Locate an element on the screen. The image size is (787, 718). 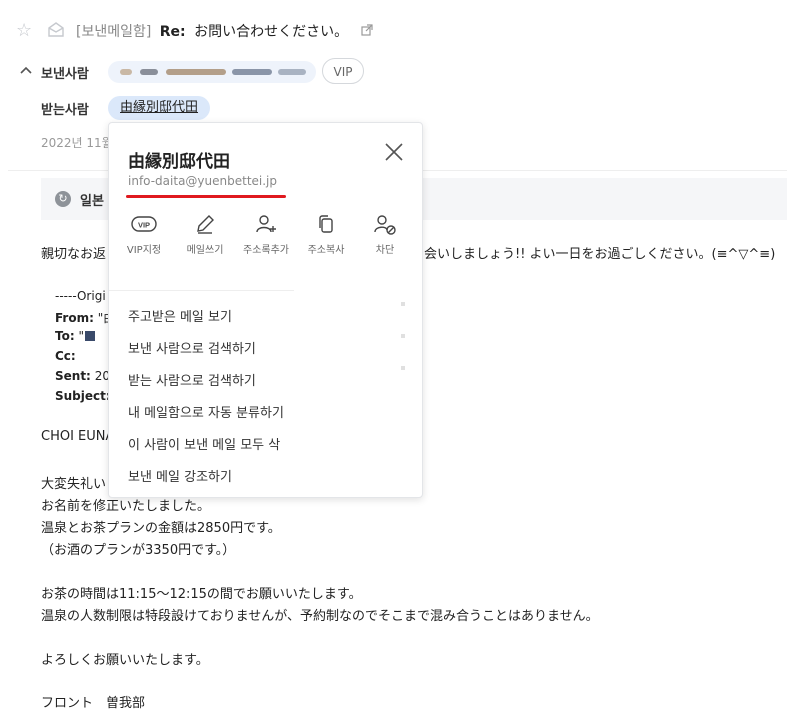
menu-search-recipient: 받는 사람으로 검색하기 is located at coordinates (192, 379).